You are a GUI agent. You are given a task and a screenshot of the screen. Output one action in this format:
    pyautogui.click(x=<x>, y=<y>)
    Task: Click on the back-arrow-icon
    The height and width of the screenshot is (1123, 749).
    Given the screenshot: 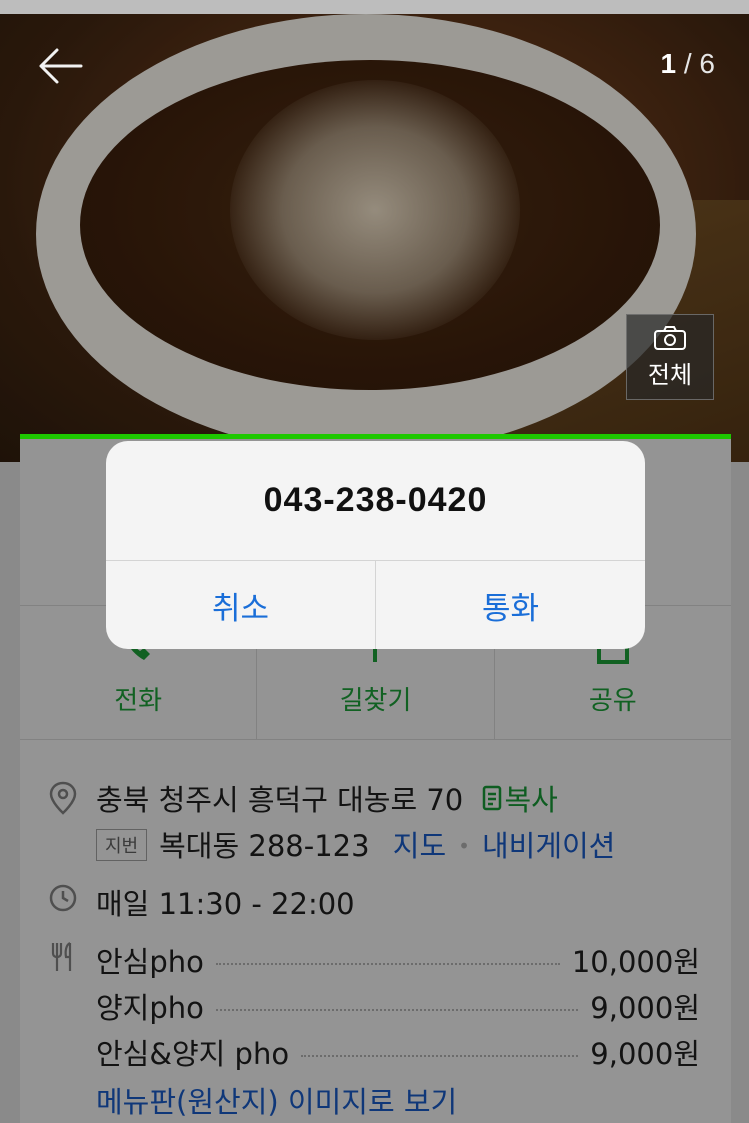 What is the action you would take?
    pyautogui.click(x=61, y=66)
    